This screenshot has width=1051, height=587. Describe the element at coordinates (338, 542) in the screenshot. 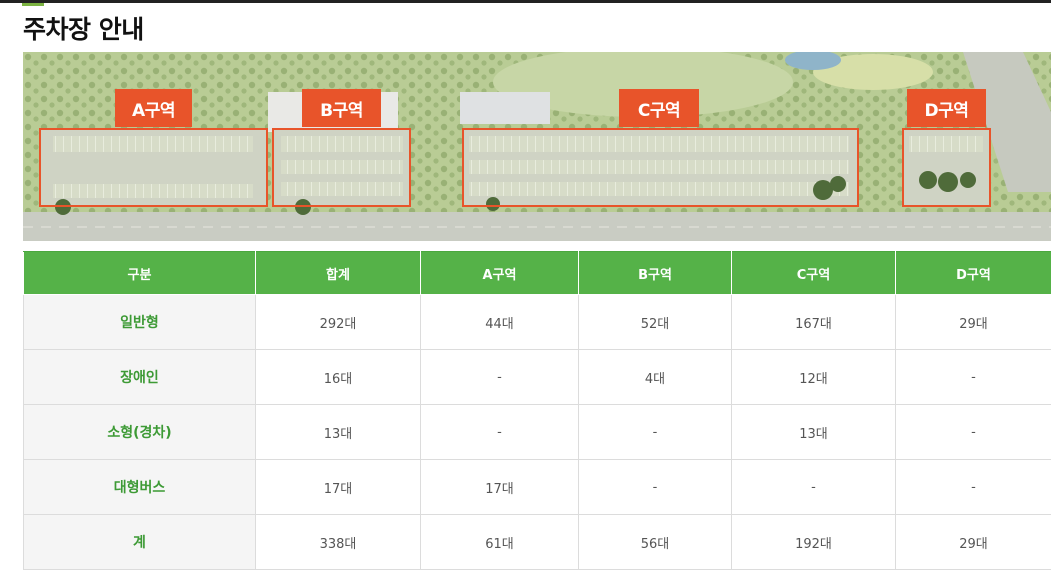

I see `table-cell: 338대` at that location.